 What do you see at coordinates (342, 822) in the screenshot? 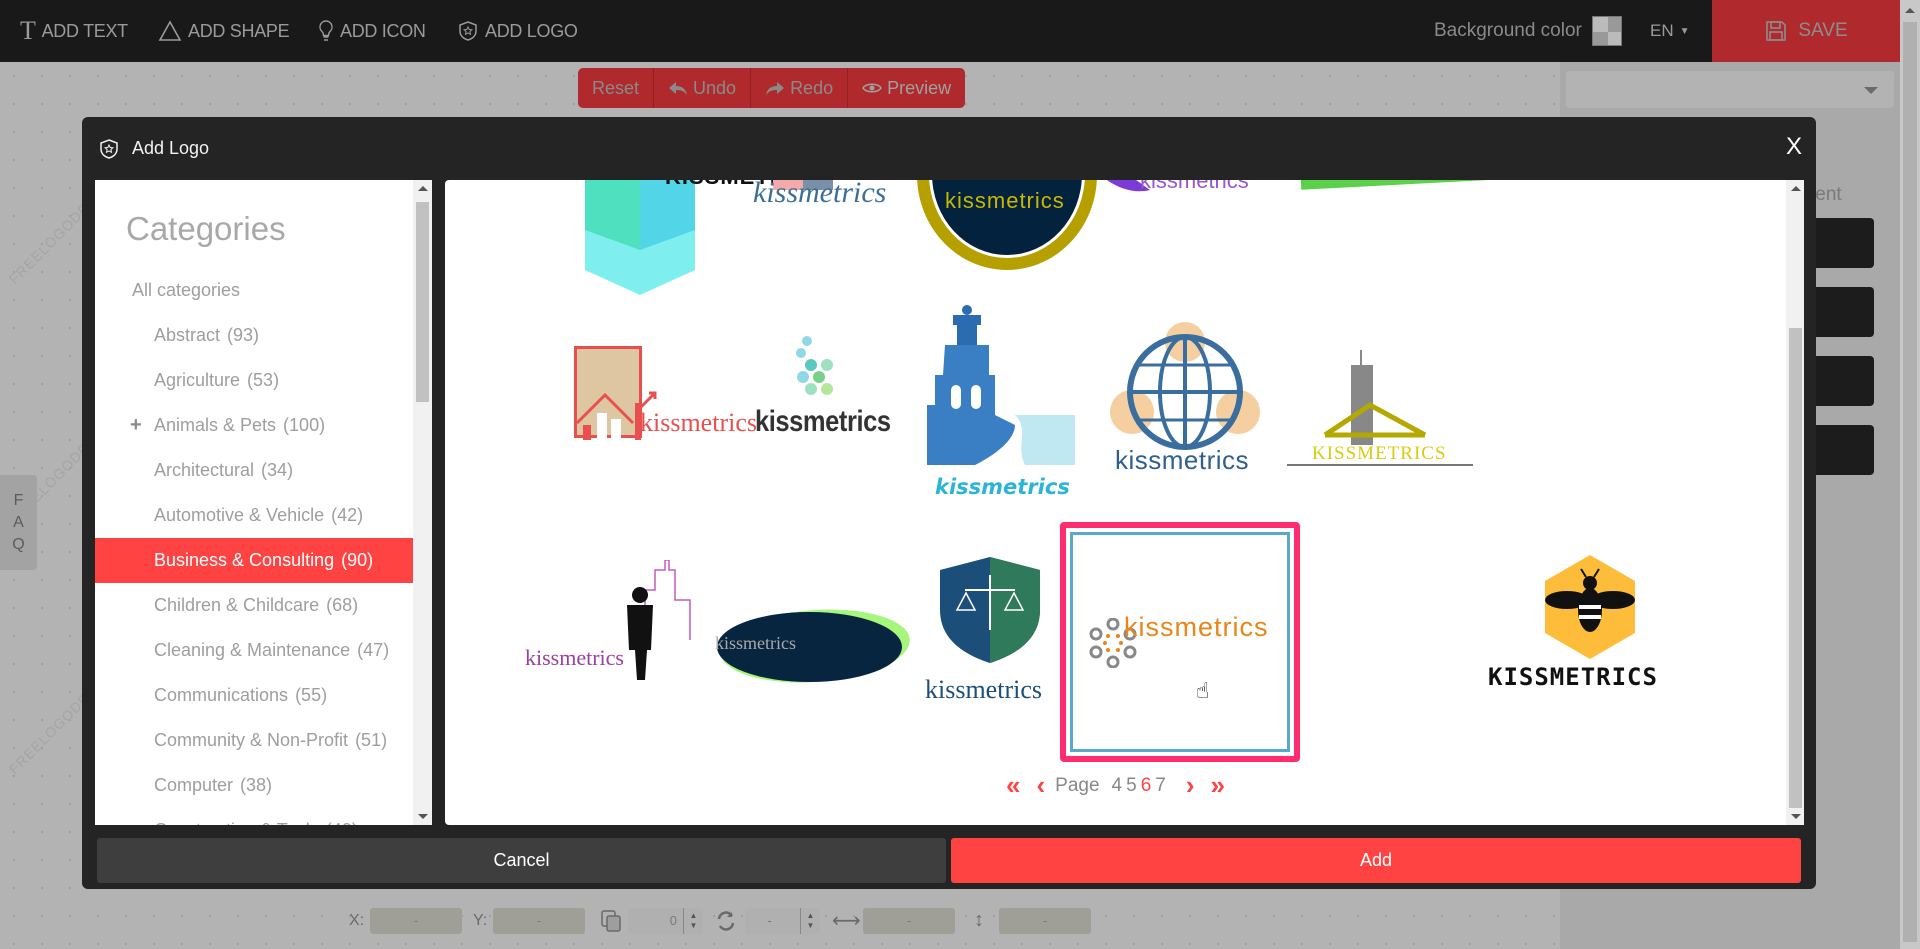
I see `category-count: (40)` at bounding box center [342, 822].